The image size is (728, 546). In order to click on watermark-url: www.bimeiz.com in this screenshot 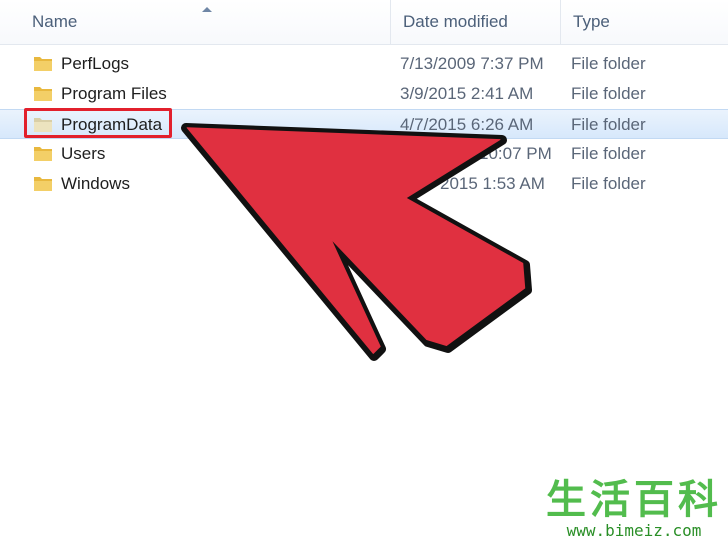, I will do `click(634, 530)`.